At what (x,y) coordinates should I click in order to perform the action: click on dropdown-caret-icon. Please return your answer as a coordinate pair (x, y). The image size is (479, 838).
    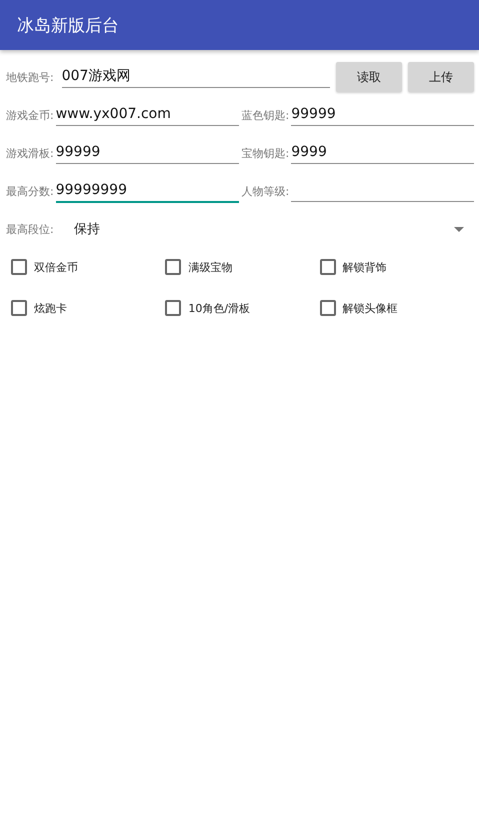
    Looking at the image, I should click on (459, 229).